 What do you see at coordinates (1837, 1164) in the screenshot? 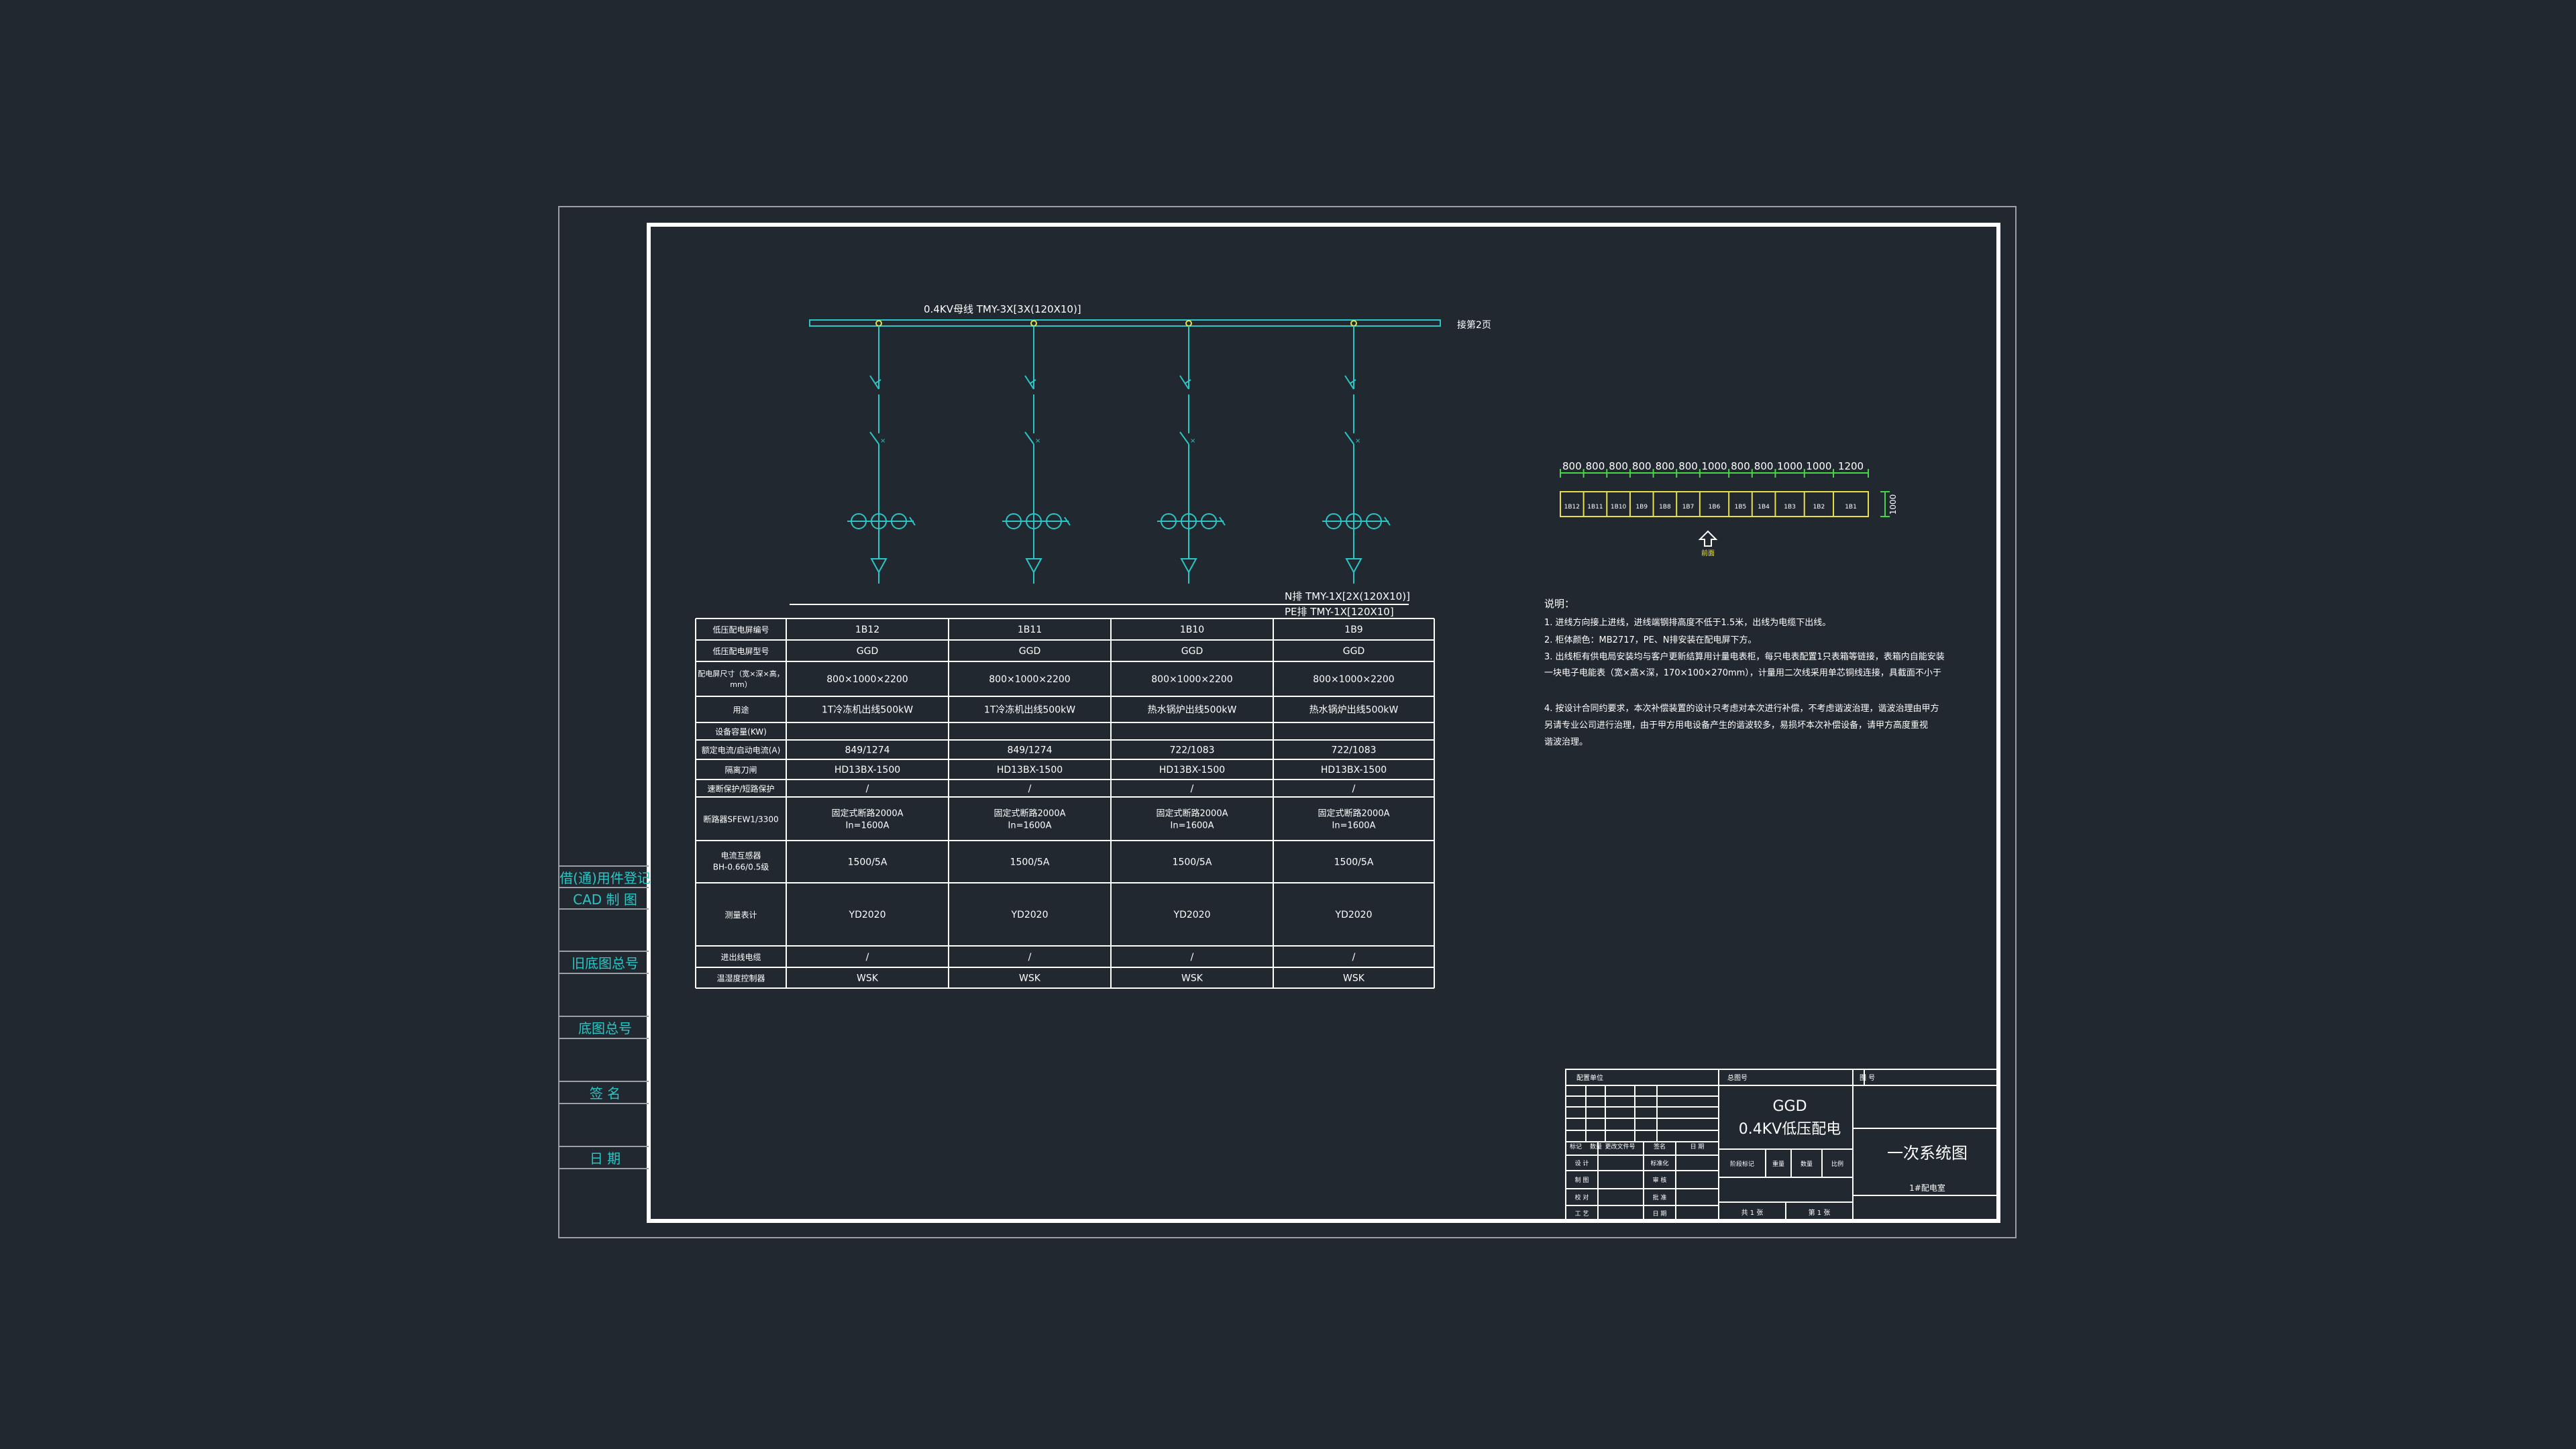
I see `tb-stage-scale: 比例` at bounding box center [1837, 1164].